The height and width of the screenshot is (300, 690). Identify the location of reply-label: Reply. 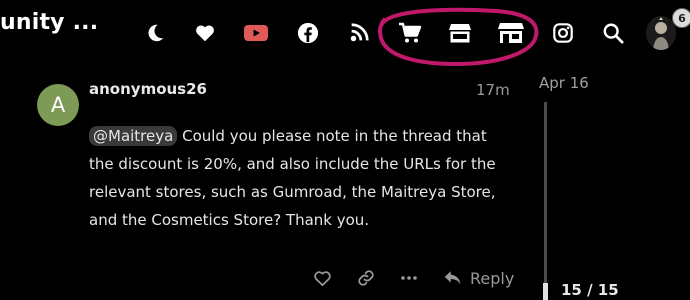
(492, 278).